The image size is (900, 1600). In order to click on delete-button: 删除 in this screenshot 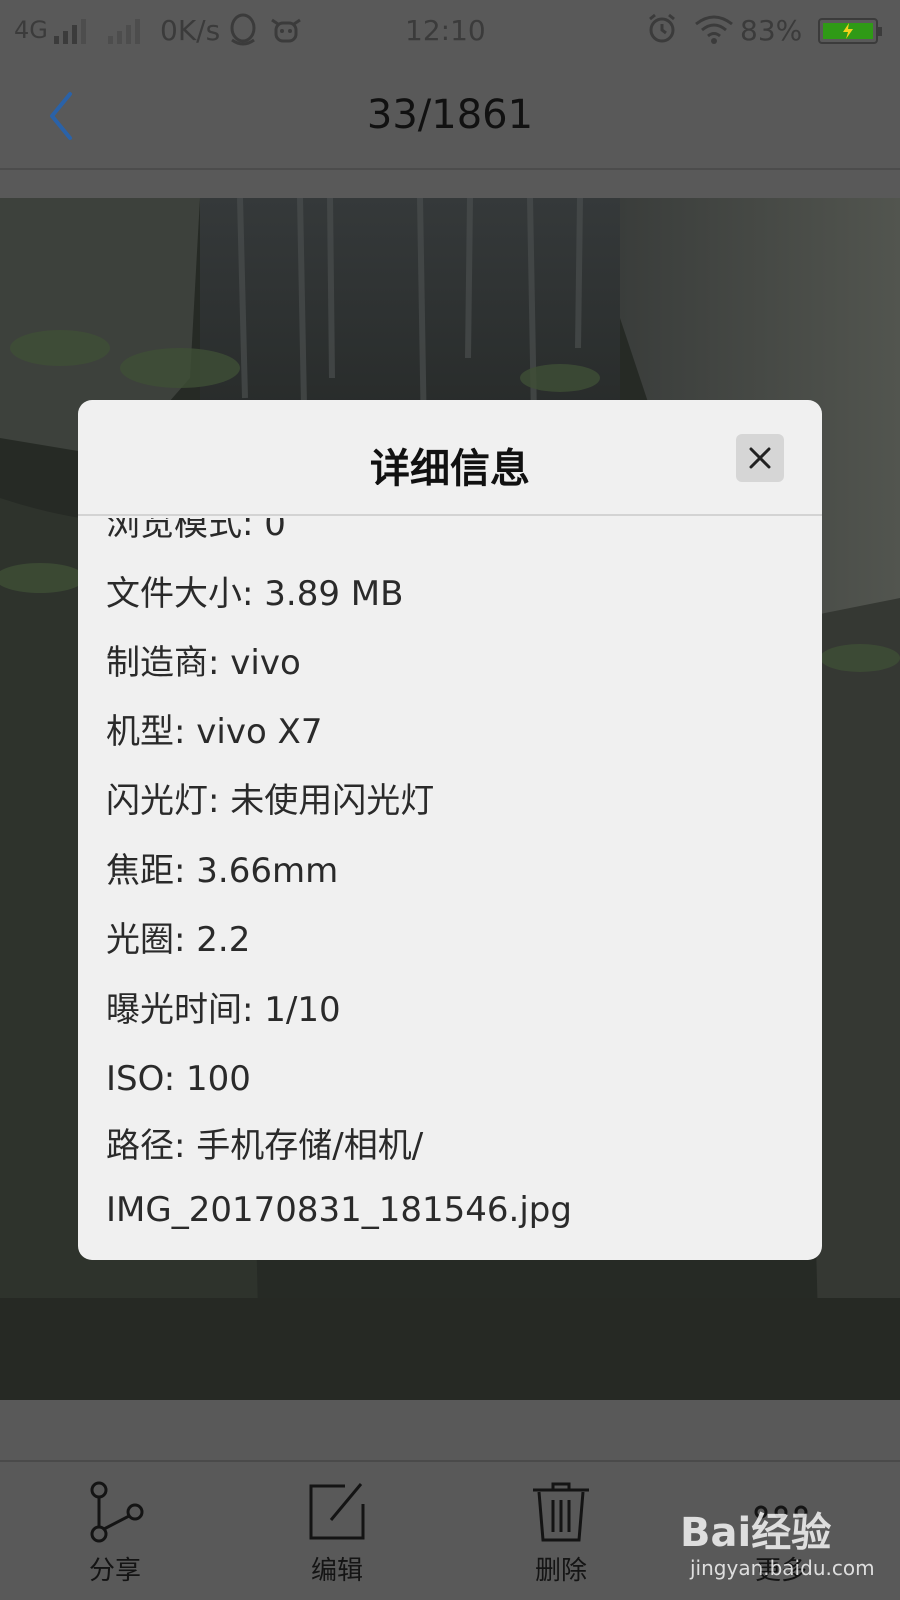, I will do `click(561, 1540)`.